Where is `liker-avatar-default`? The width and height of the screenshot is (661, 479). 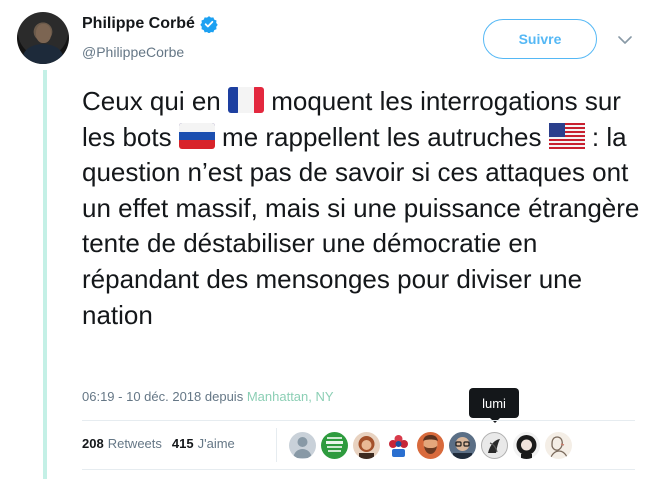
liker-avatar-default is located at coordinates (302, 445).